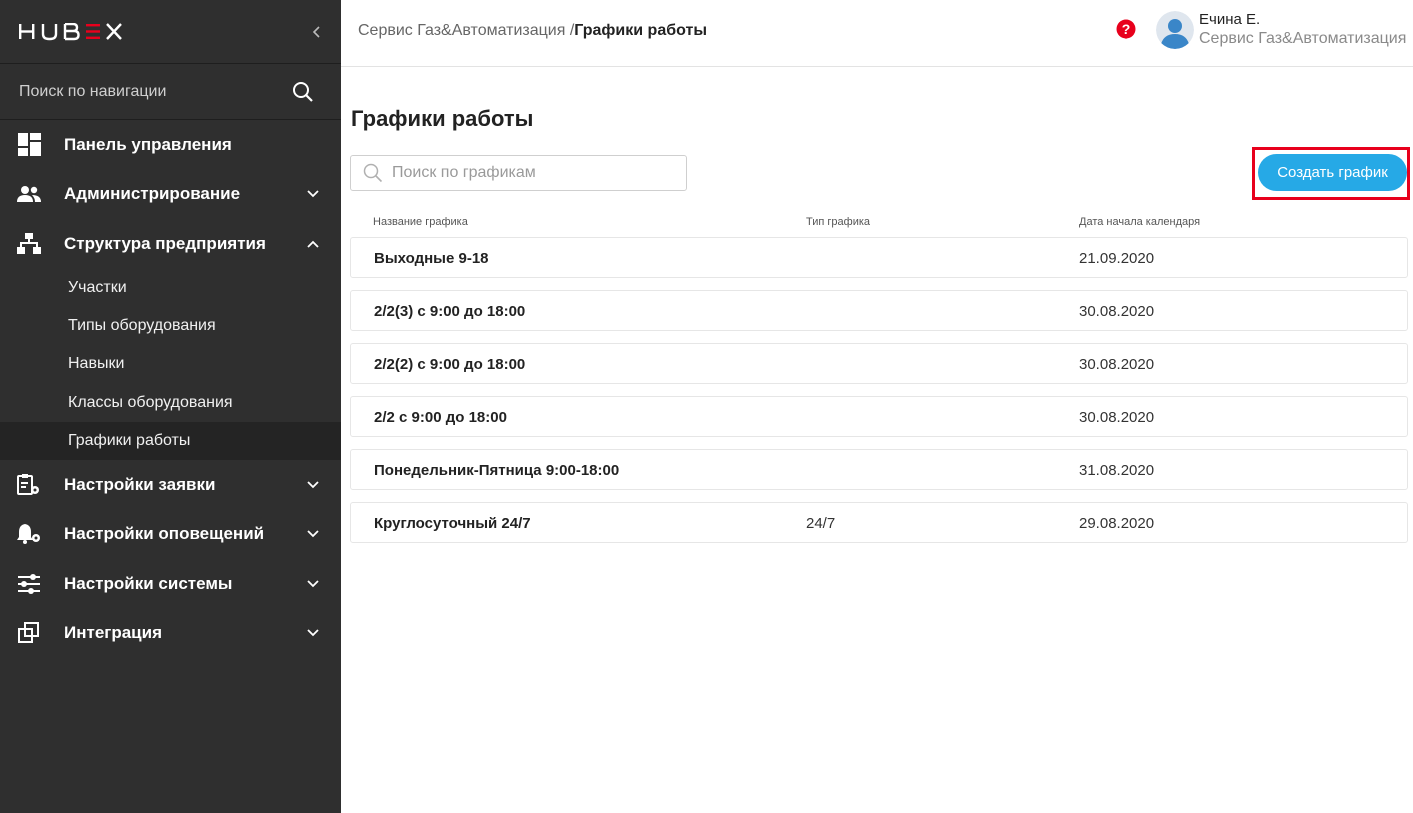 This screenshot has width=1413, height=813. I want to click on schedule-search-input, so click(539, 173).